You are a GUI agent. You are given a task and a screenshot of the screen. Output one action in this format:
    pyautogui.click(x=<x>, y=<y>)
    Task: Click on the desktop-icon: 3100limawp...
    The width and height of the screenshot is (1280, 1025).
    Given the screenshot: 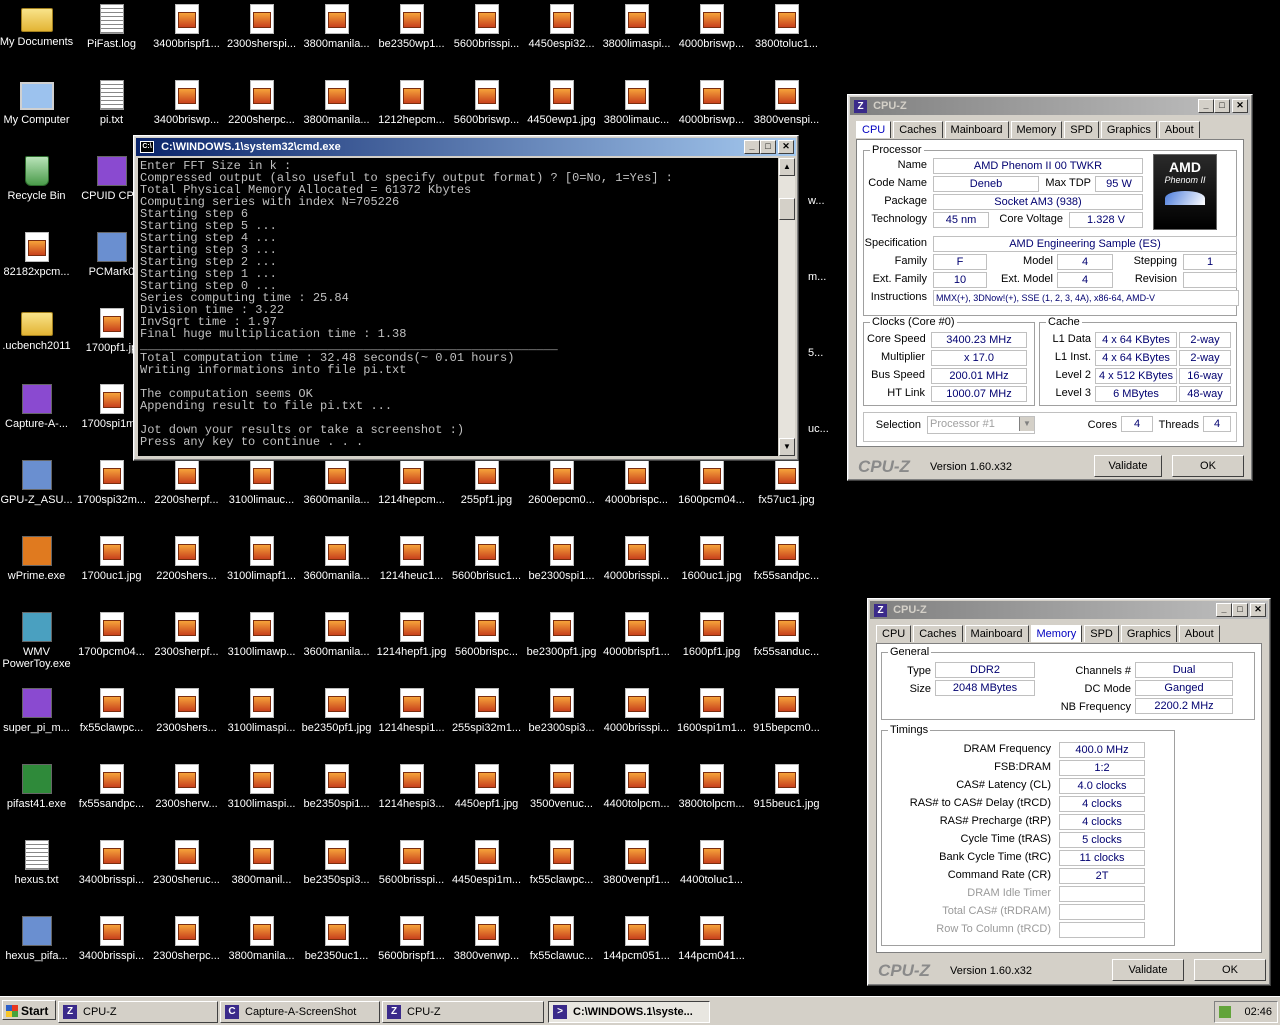 What is the action you would take?
    pyautogui.click(x=261, y=646)
    